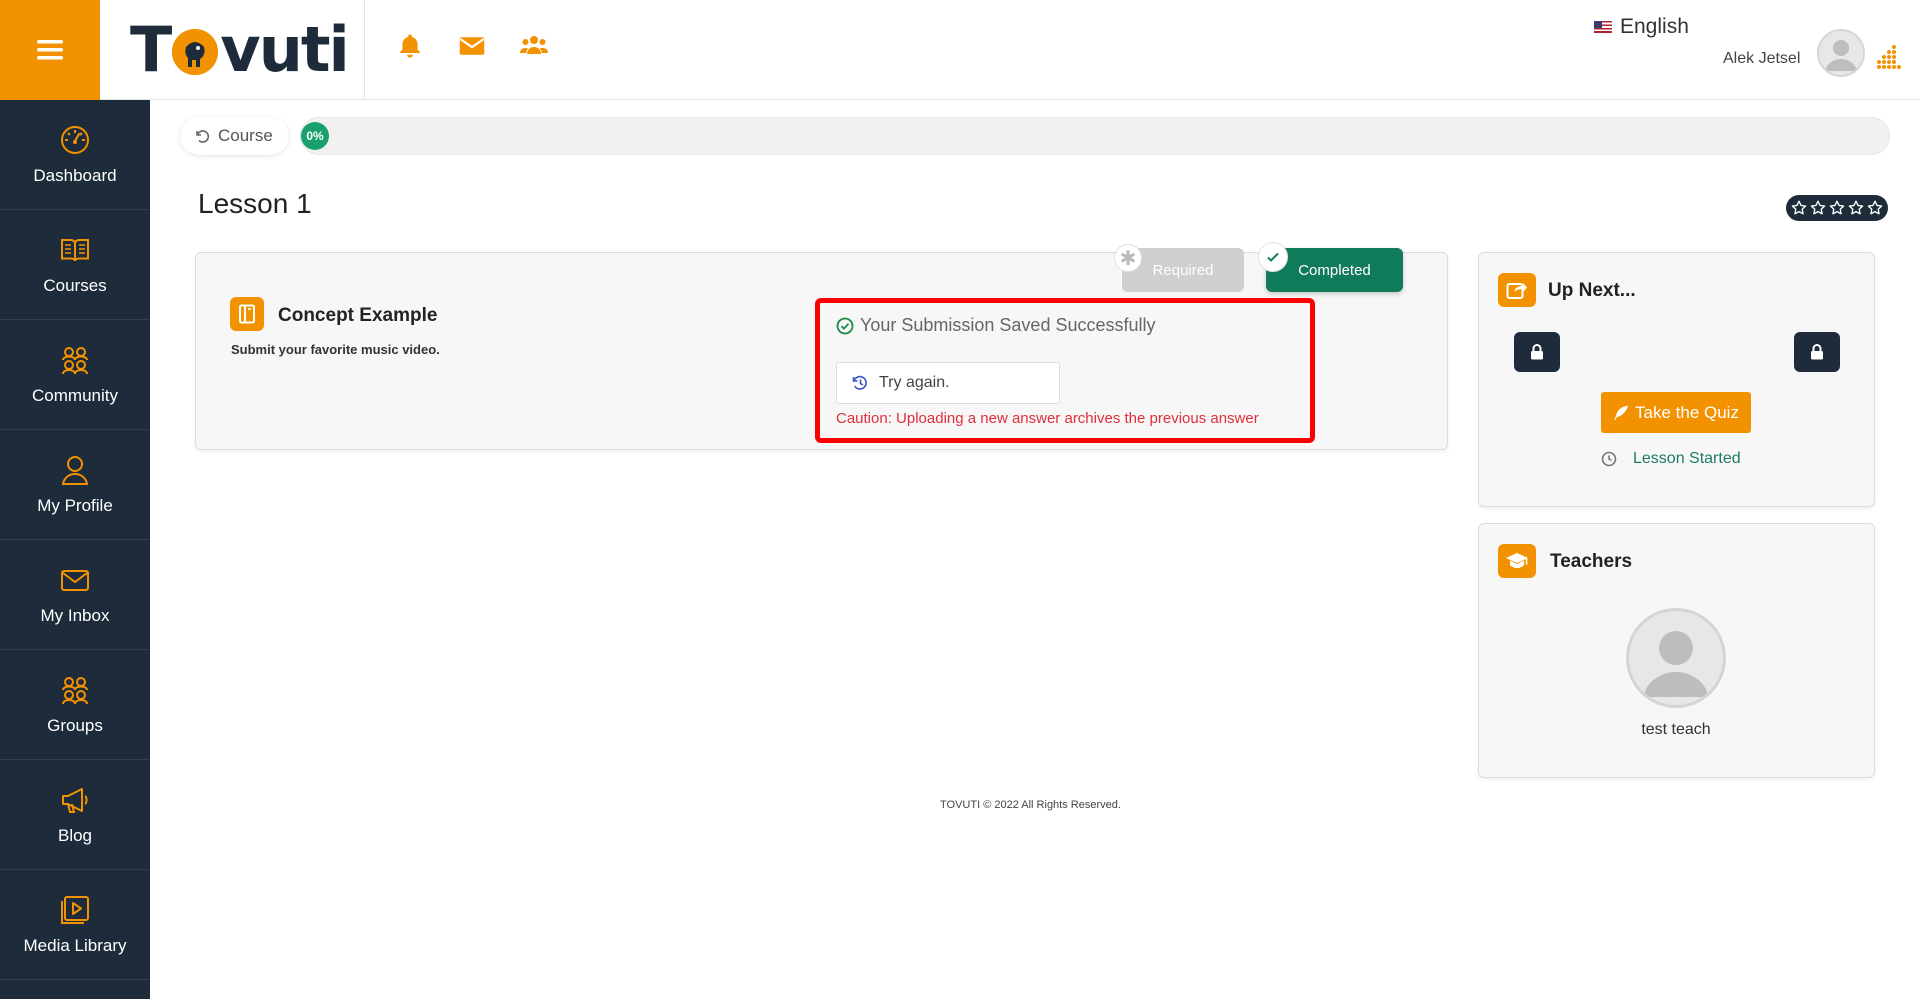 The height and width of the screenshot is (999, 1920). I want to click on concept-book-icon, so click(247, 314).